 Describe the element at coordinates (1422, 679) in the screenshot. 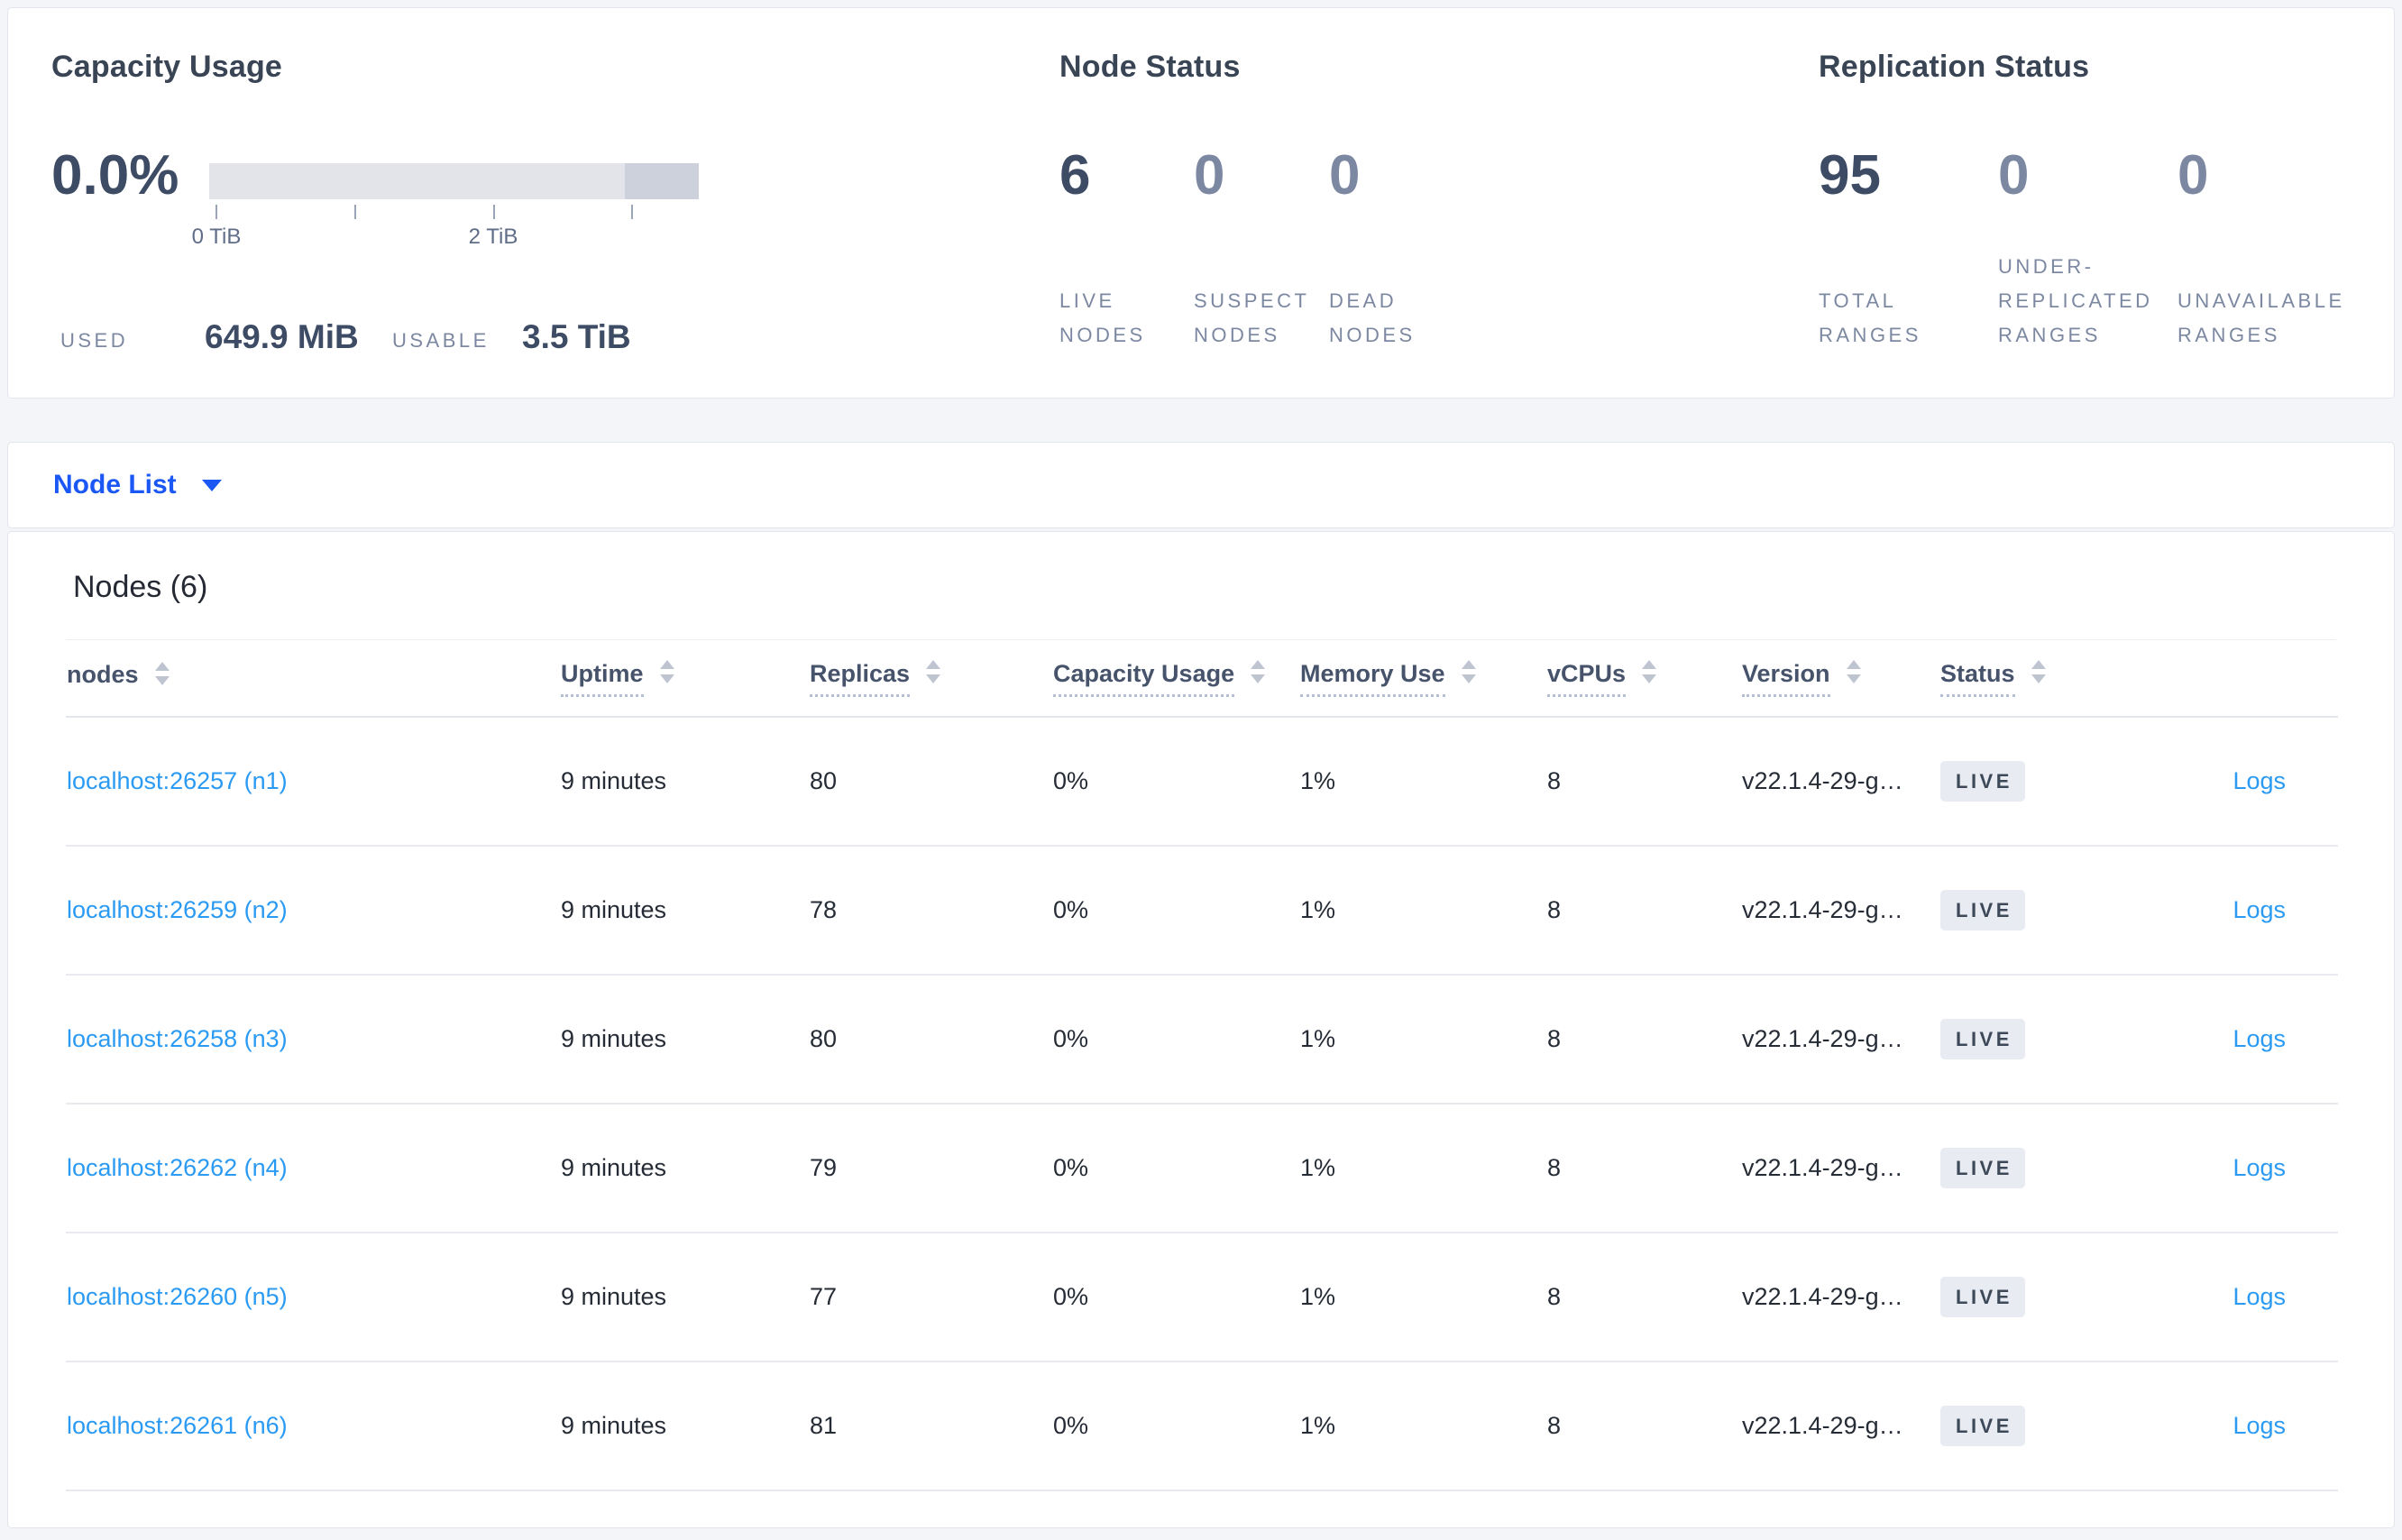

I see `header-memory-use: Memory Use` at that location.